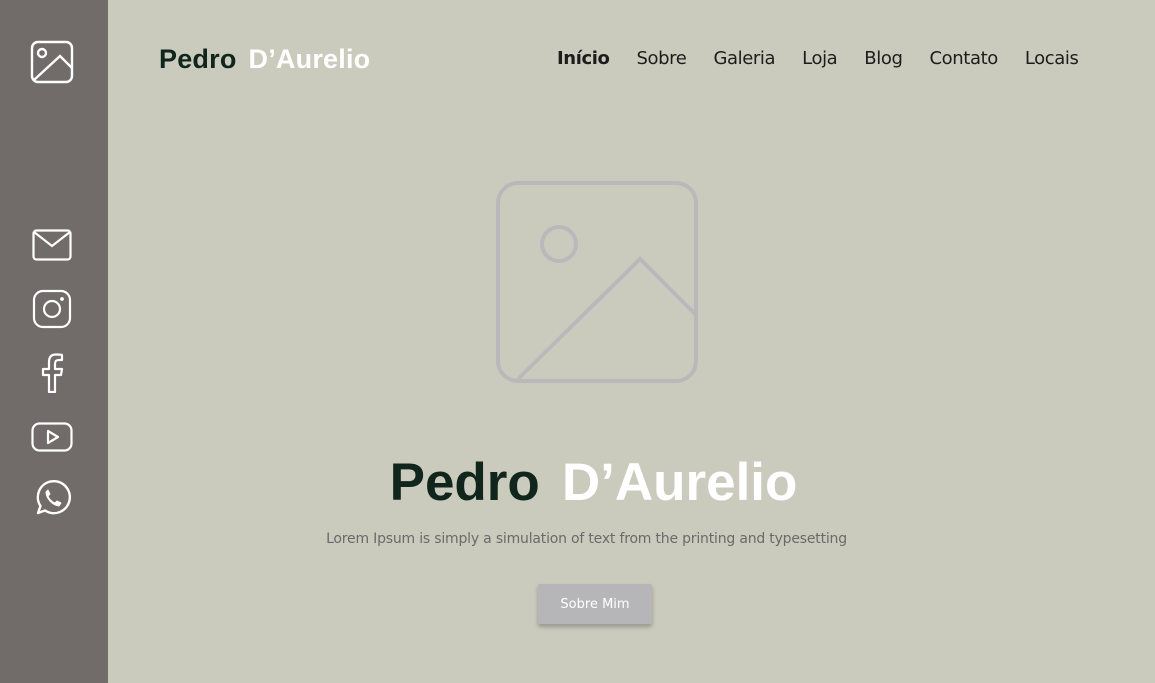  Describe the element at coordinates (464, 482) in the screenshot. I see `hero-title-first: Pedro` at that location.